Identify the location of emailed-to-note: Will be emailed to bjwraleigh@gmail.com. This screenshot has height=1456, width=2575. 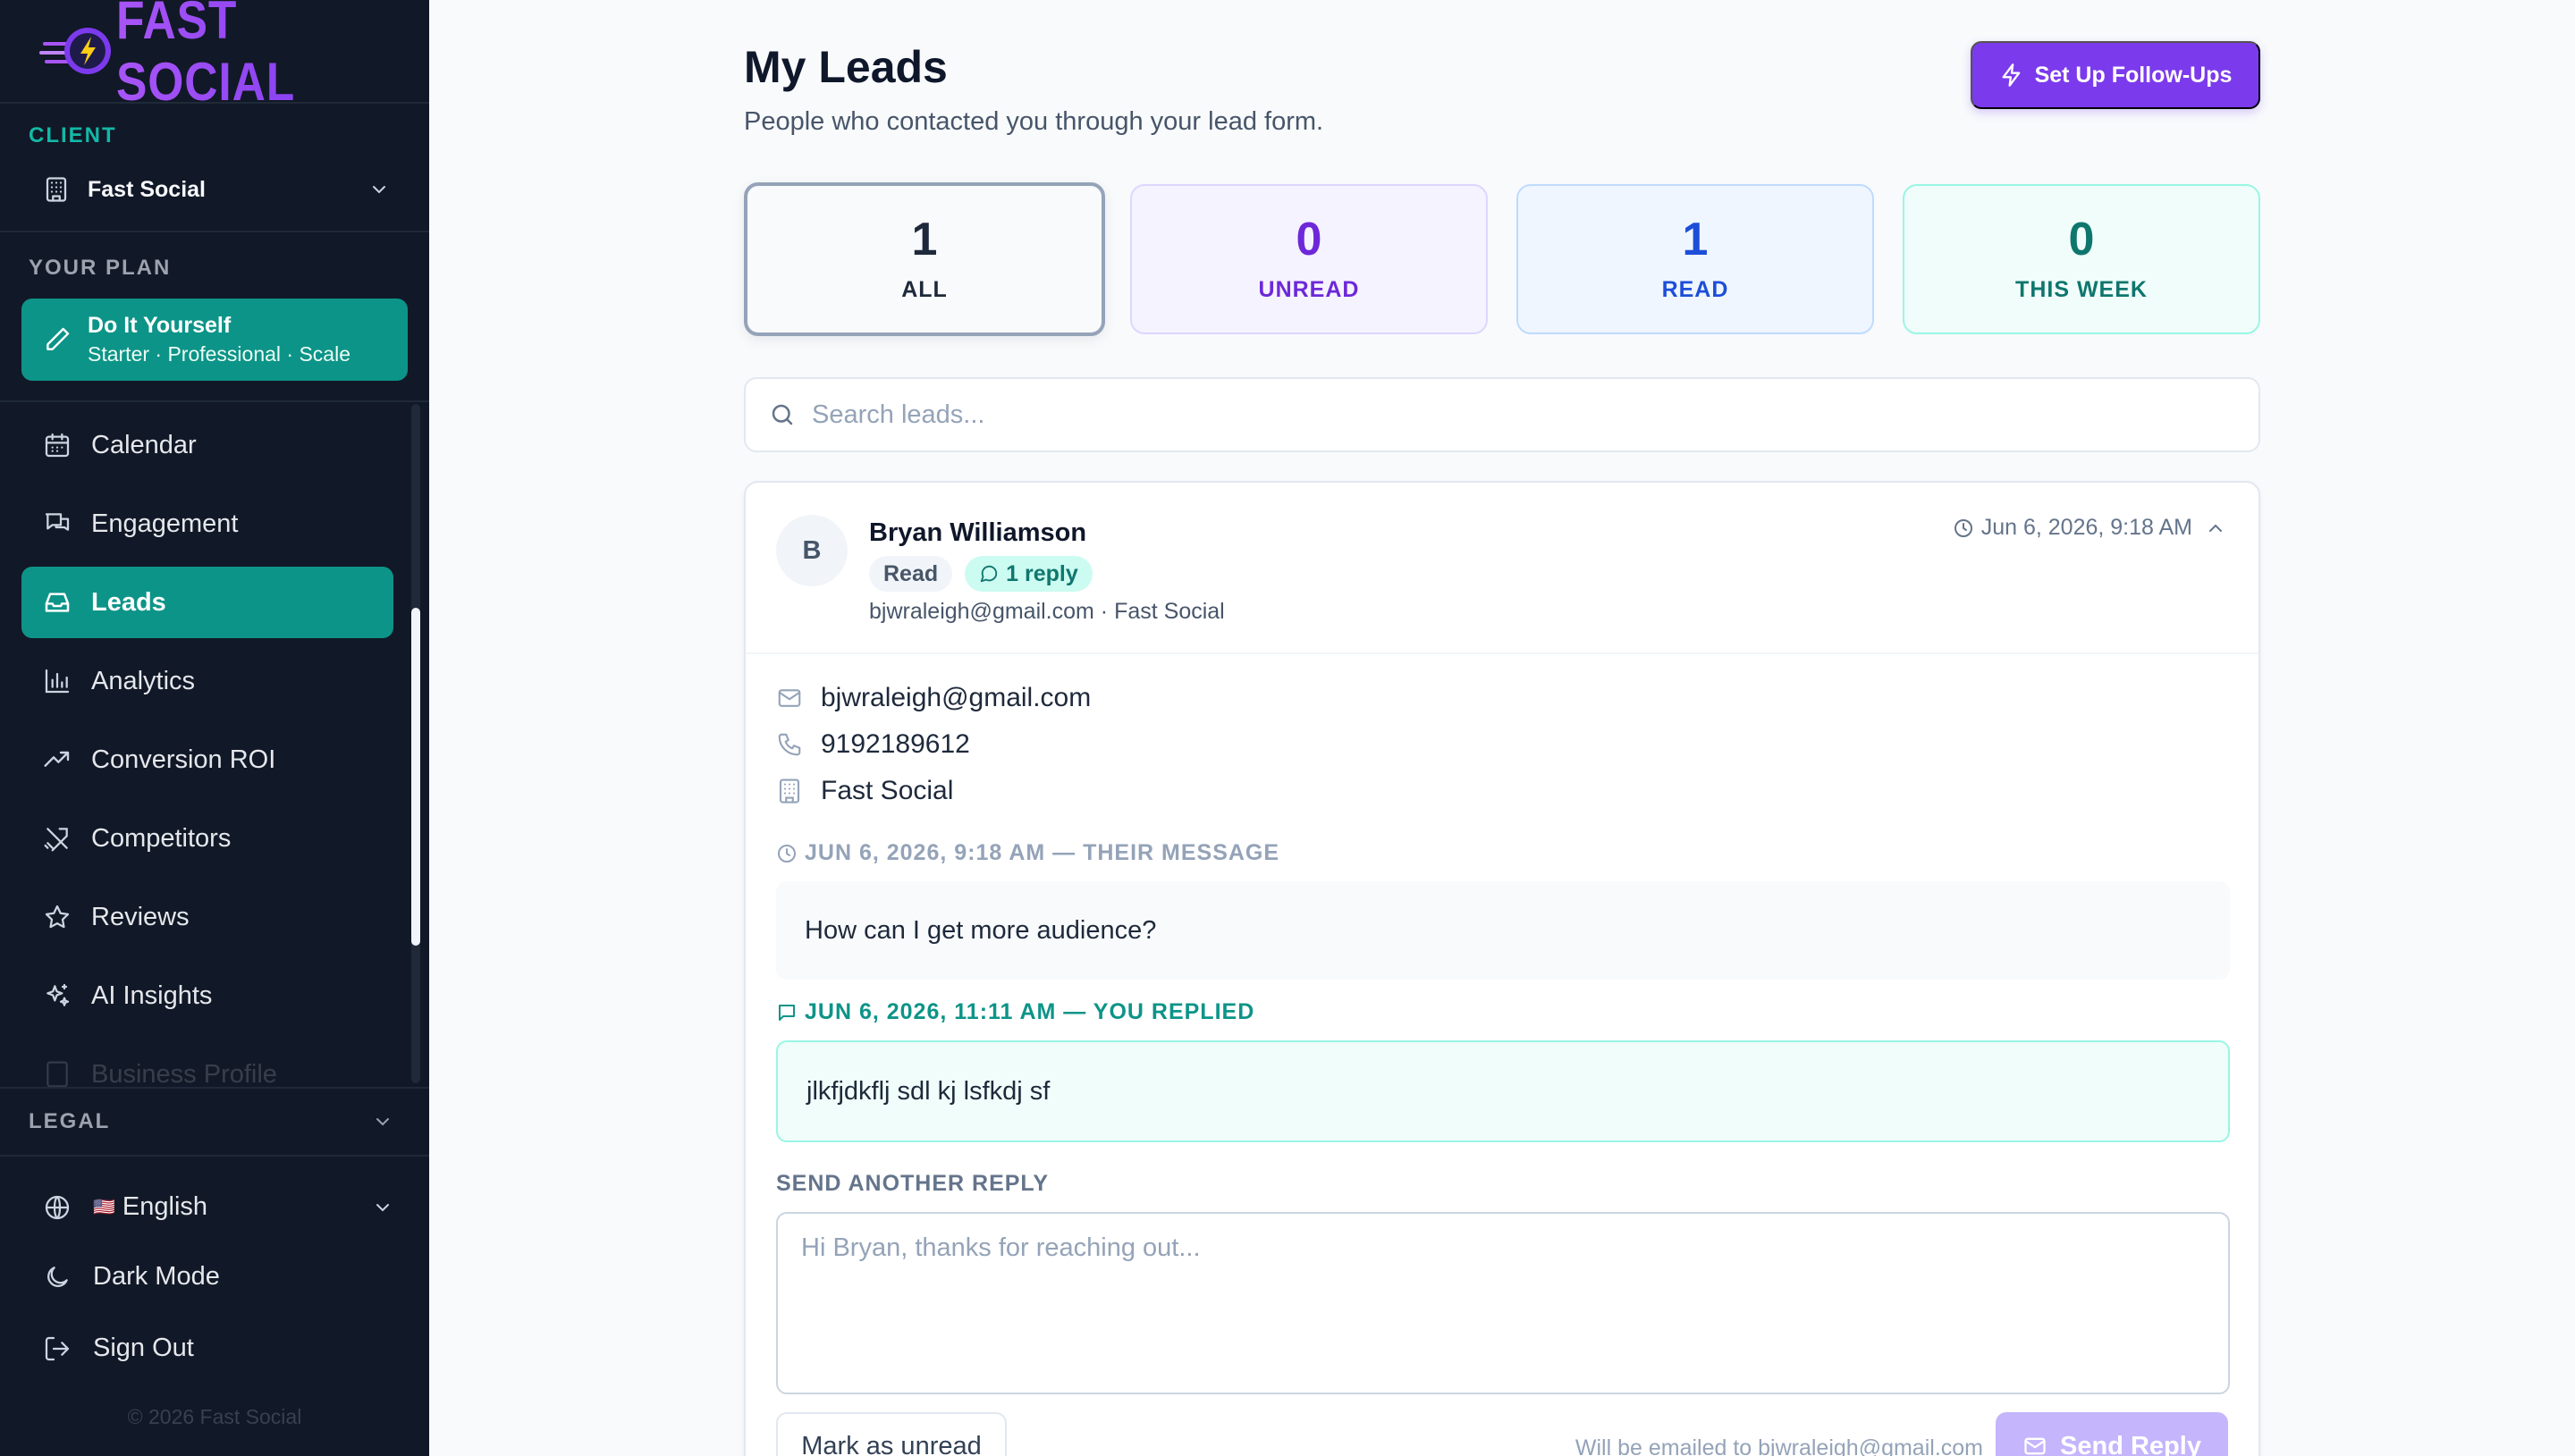
(1779, 1445).